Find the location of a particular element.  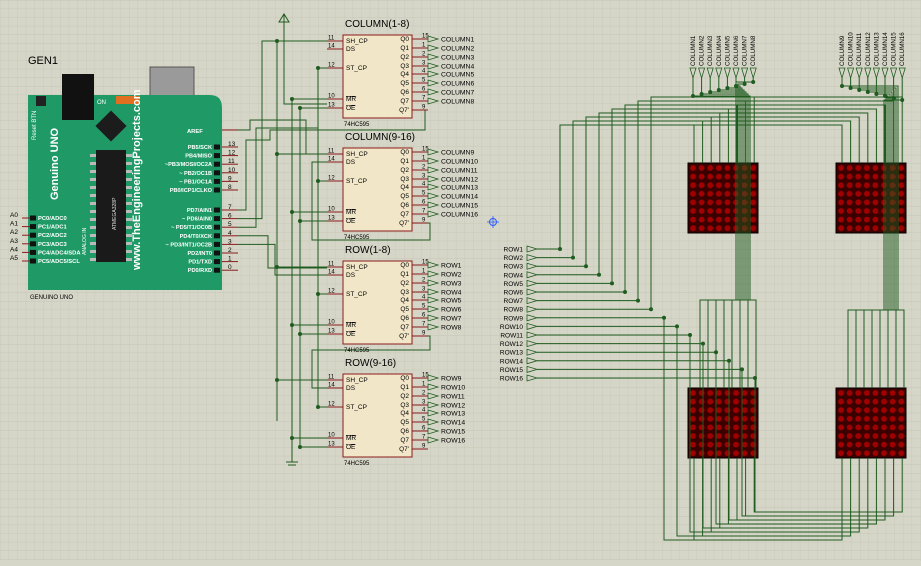

register-title: COLUMN(9-16) is located at coordinates (380, 137).